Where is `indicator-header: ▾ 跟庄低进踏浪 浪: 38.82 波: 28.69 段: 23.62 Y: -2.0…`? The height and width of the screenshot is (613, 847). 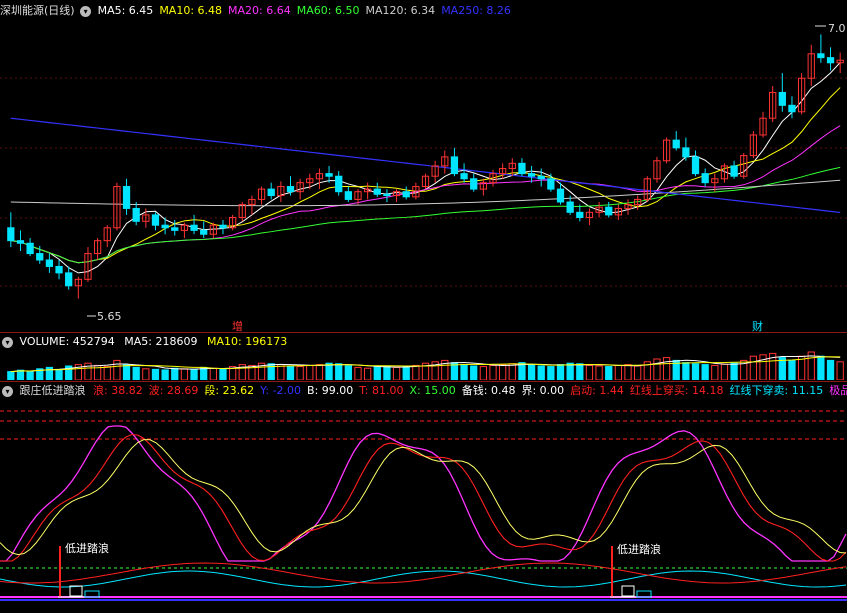 indicator-header: ▾ 跟庄低进踏浪 浪: 38.82 波: 28.69 段: 23.62 Y: -2.0… is located at coordinates (423, 391).